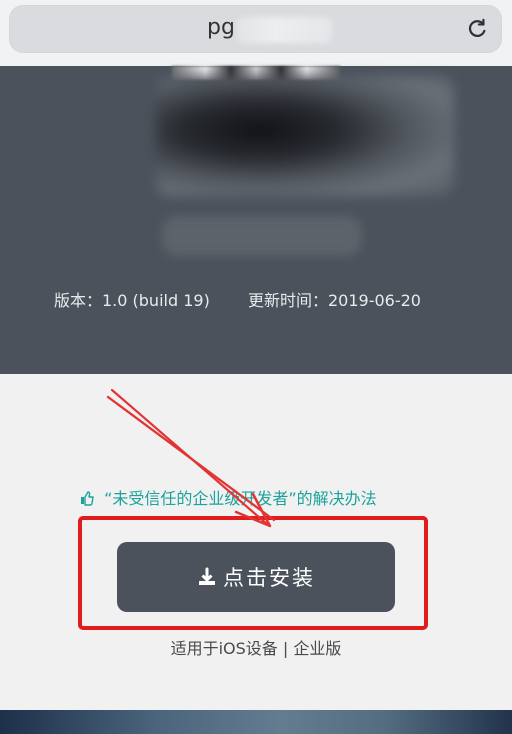 This screenshot has width=512, height=734. What do you see at coordinates (305, 136) in the screenshot?
I see `app-icon-blurred` at bounding box center [305, 136].